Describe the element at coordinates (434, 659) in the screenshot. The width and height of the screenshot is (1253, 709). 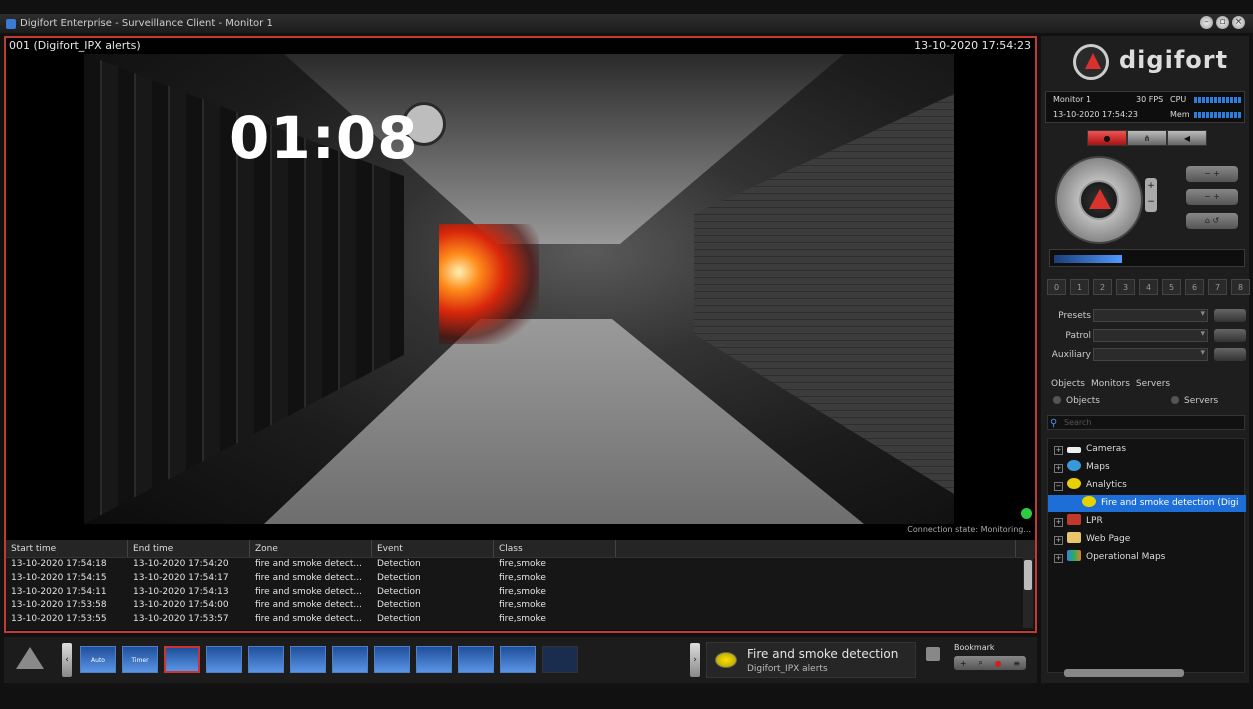
I see `layout-1plus12-button` at that location.